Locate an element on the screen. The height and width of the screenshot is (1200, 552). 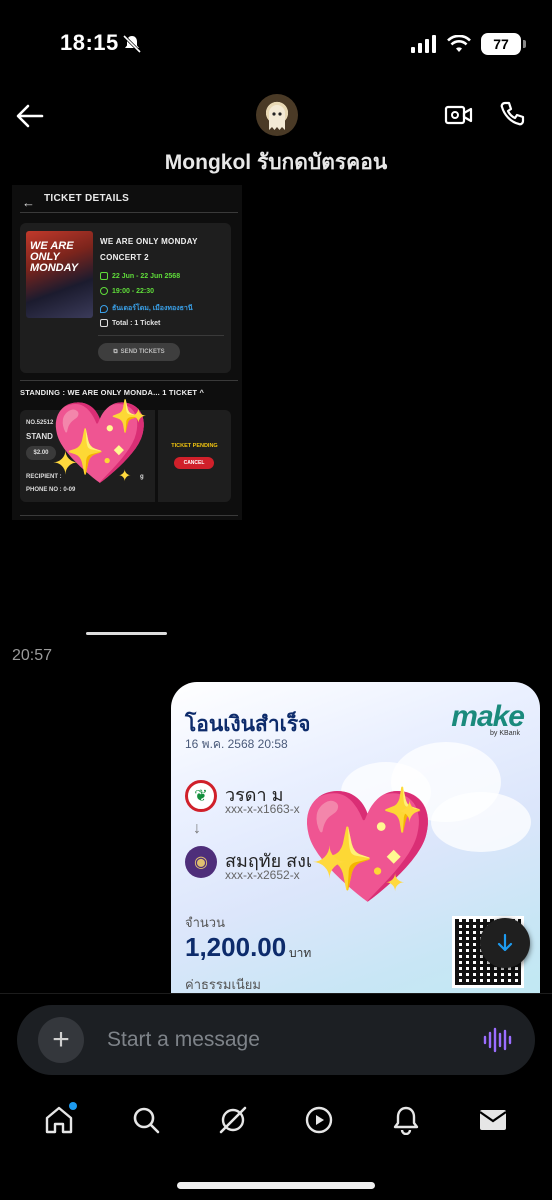
ticket-total: Total : 1 Ticket is located at coordinates (130, 323).